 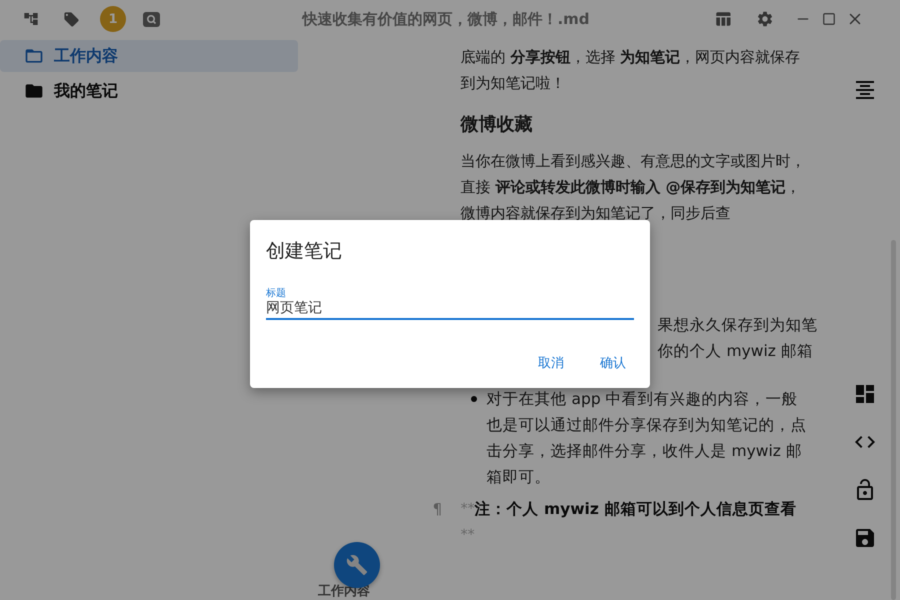 What do you see at coordinates (647, 438) in the screenshot?
I see `list-item: 对于在其他 app 中看到有兴趣的内容，一般也是可以通过邮件分享保存到为知笔记的，点击分享，选择邮件分享，收件人是 mywiz 邮箱即可。` at bounding box center [647, 438].